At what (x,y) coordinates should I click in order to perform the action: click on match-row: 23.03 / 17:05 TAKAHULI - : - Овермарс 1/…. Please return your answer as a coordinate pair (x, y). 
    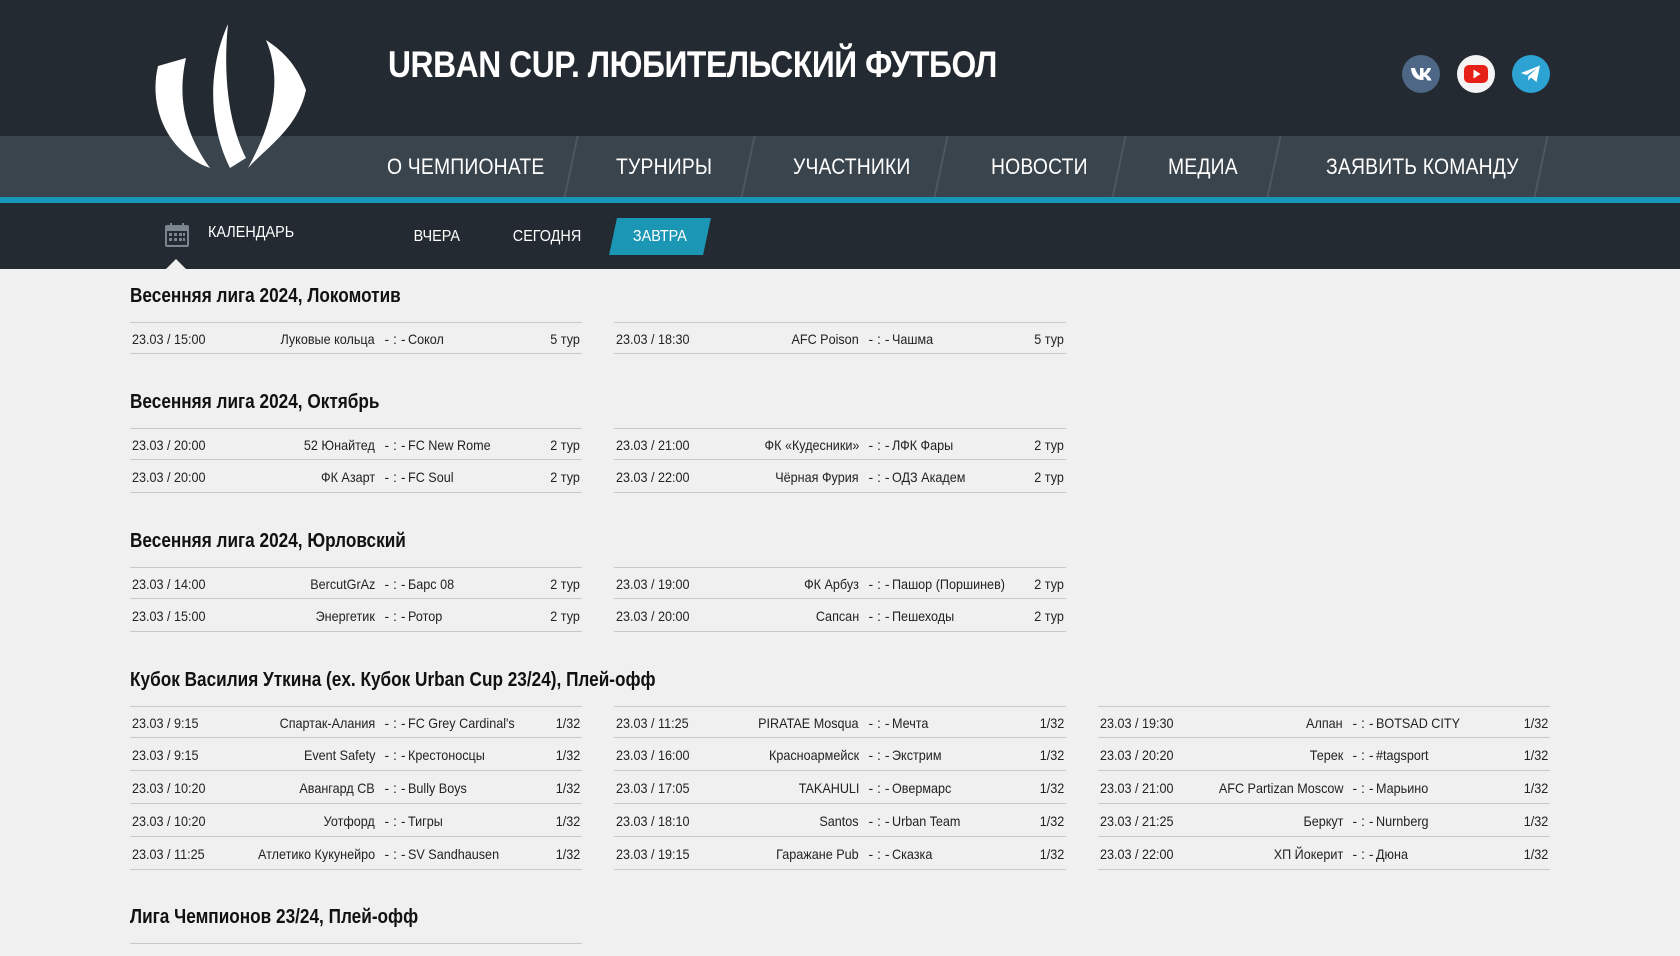
    Looking at the image, I should click on (840, 788).